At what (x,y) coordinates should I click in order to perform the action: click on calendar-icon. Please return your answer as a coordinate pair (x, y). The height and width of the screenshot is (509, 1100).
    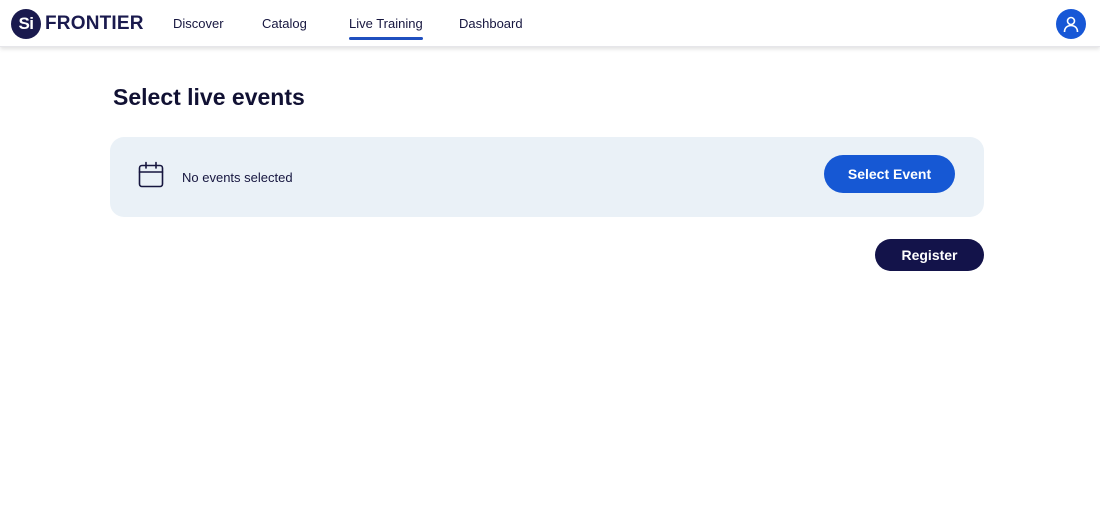
    Looking at the image, I should click on (151, 174).